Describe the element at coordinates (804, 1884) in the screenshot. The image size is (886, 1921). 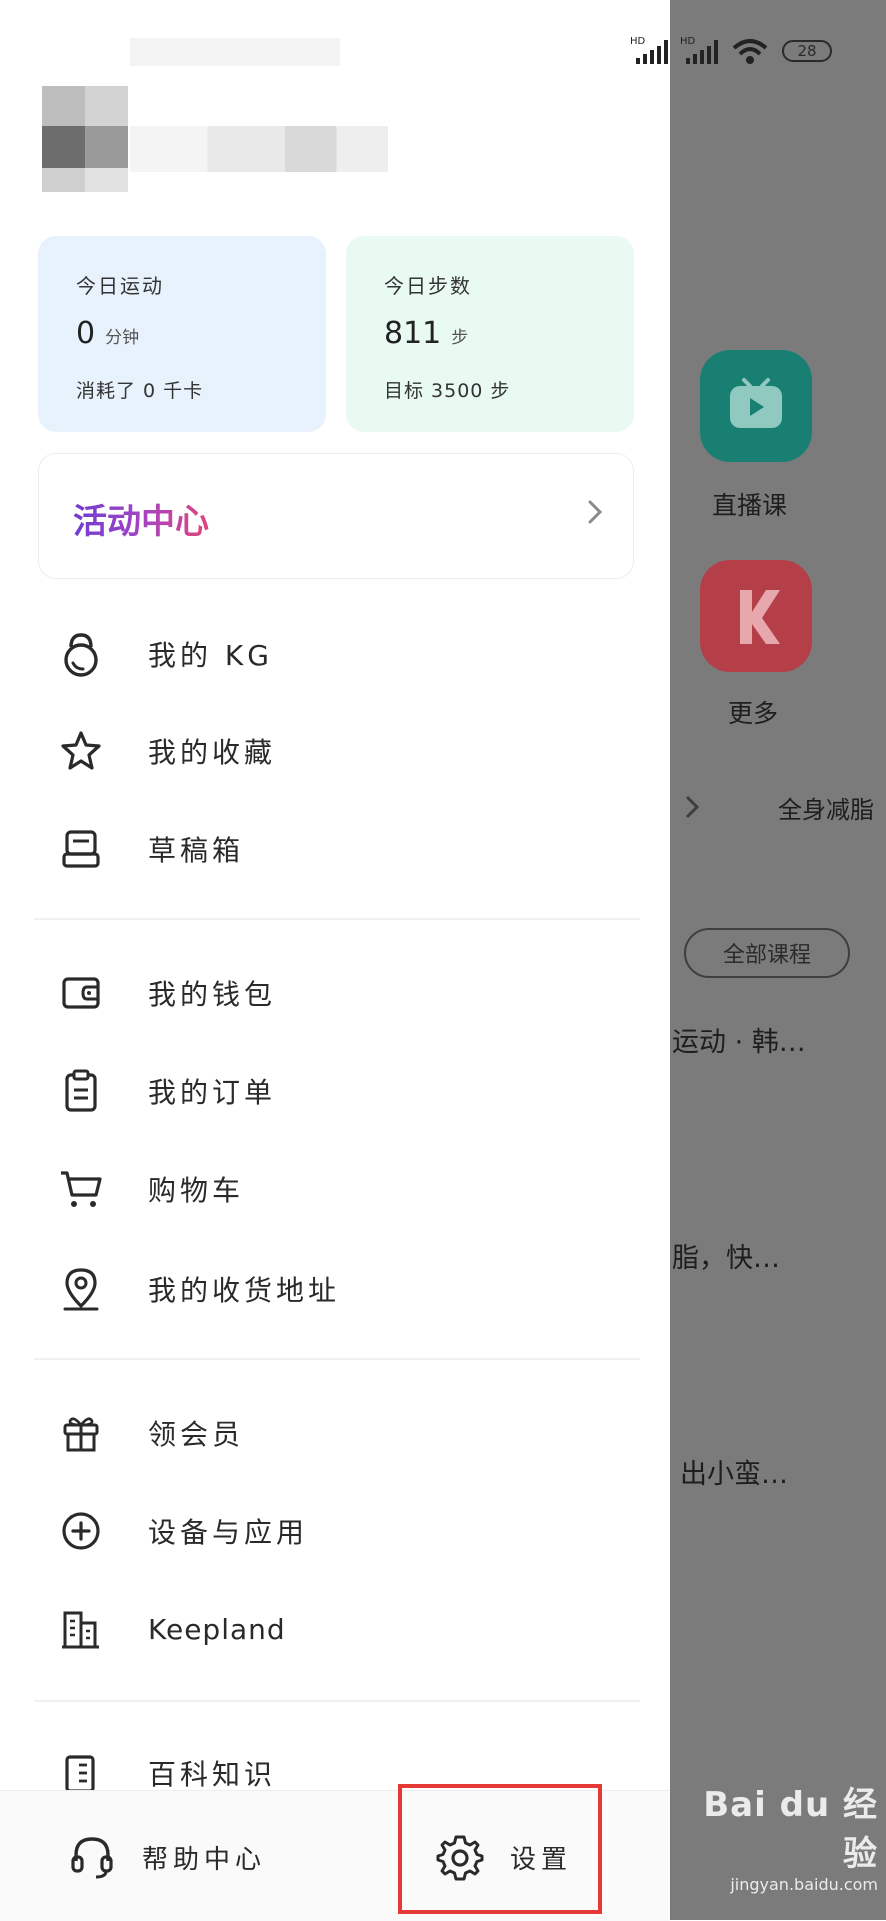
I see `watermark-url: jingyan.baidu.com` at that location.